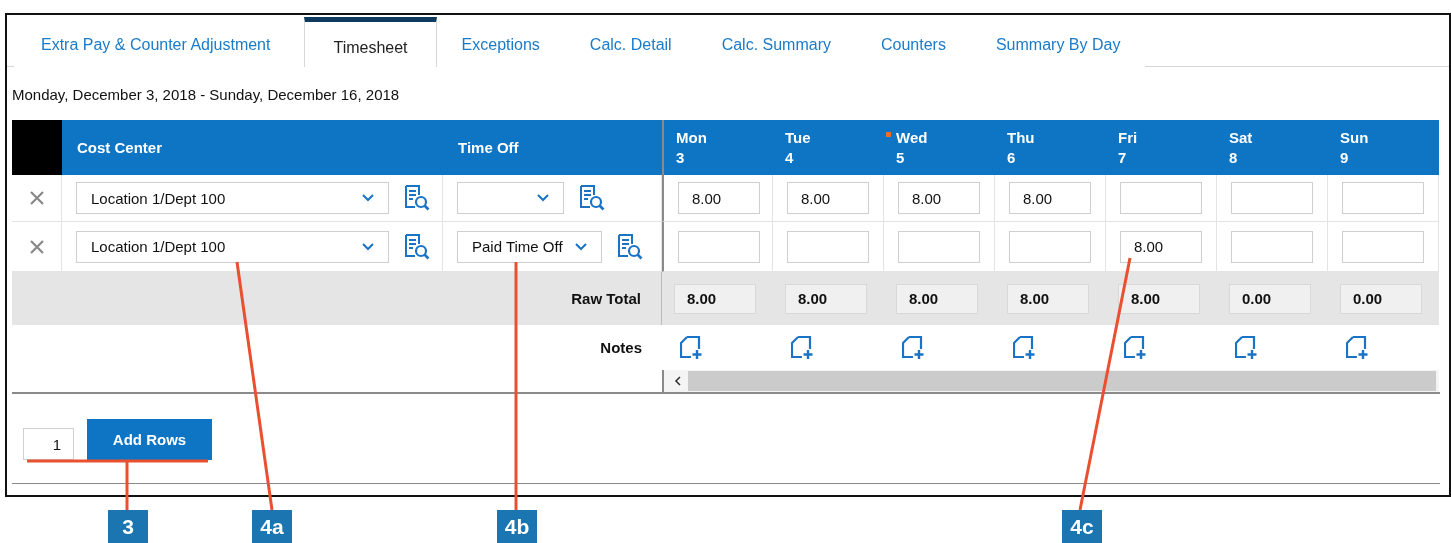  What do you see at coordinates (691, 137) in the screenshot?
I see `weekday-label: Mon` at bounding box center [691, 137].